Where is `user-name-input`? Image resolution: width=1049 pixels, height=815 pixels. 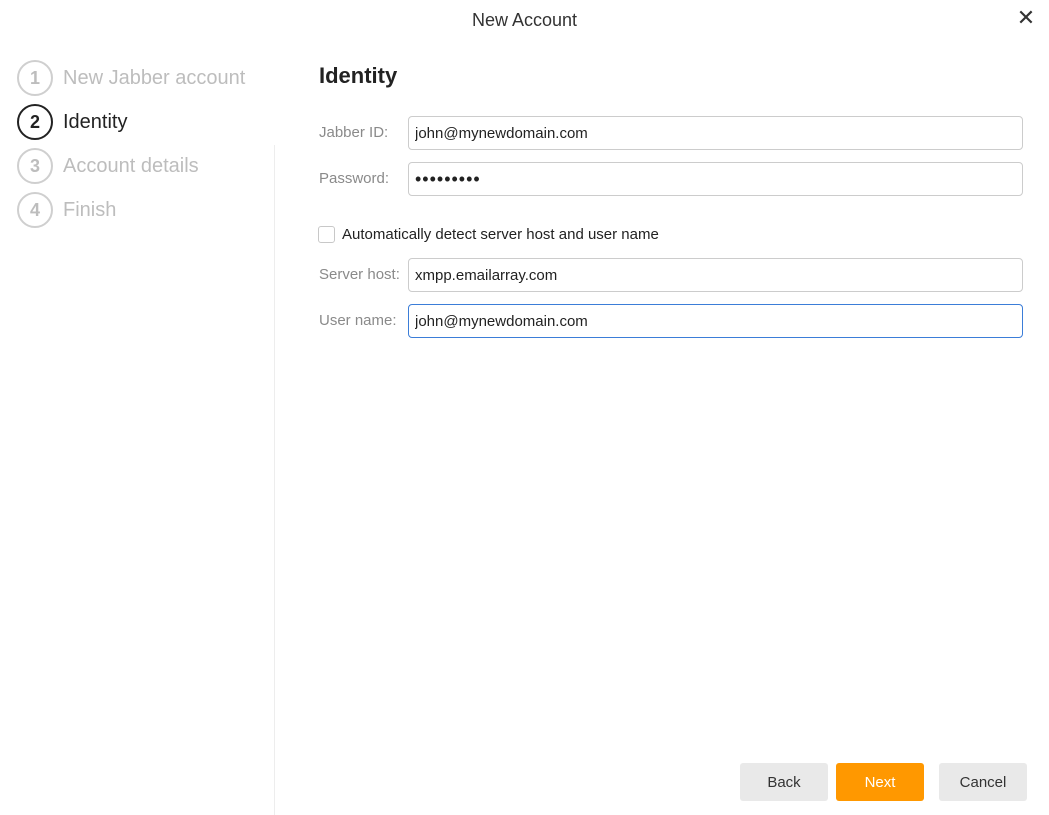 user-name-input is located at coordinates (715, 321).